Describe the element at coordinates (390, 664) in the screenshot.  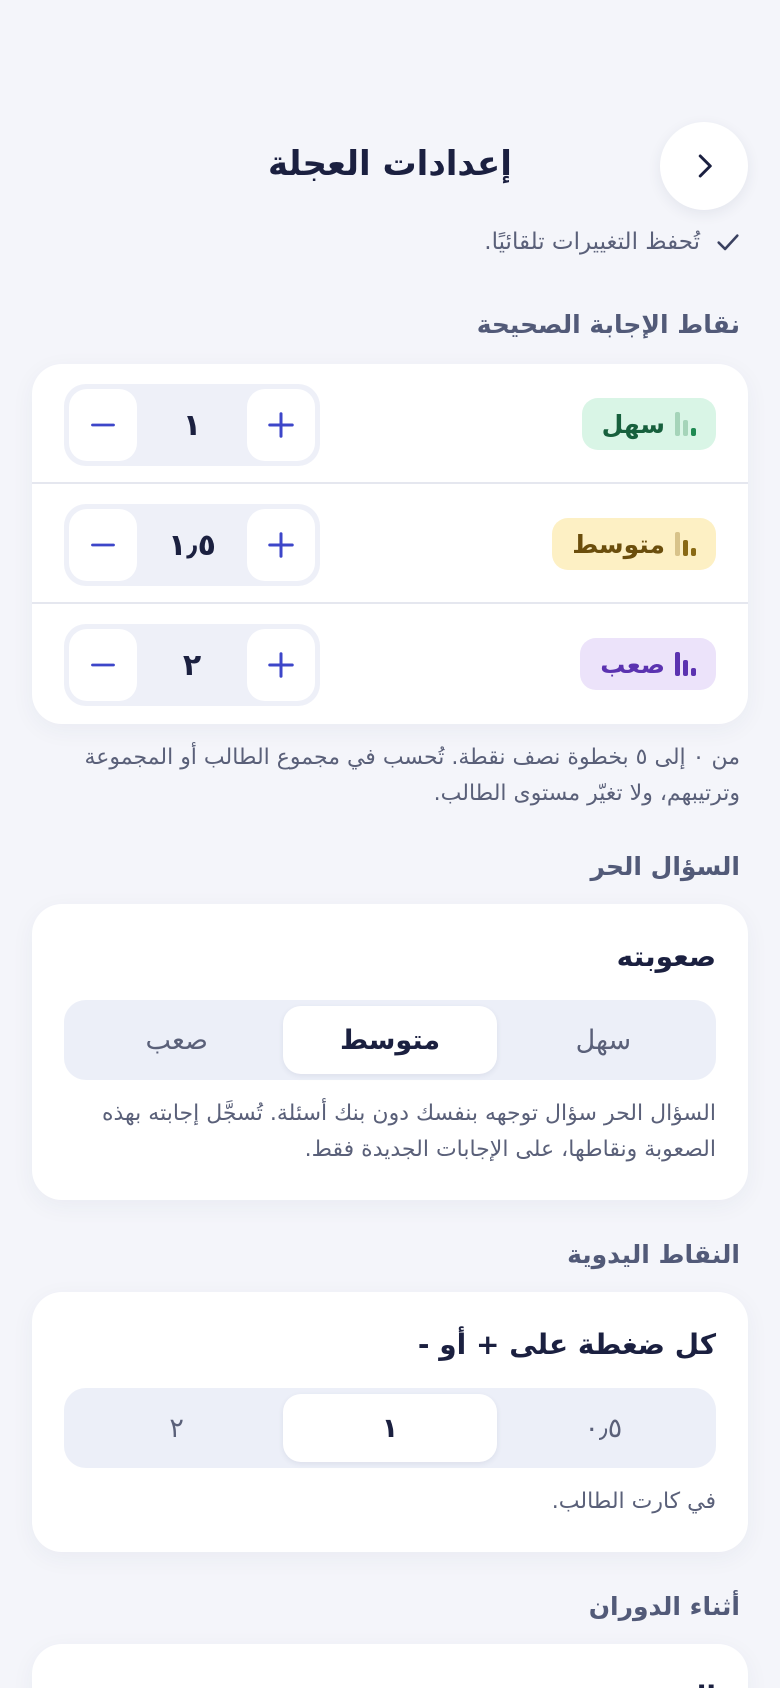
I see `difficulty-row-hard: صعب ٢` at that location.